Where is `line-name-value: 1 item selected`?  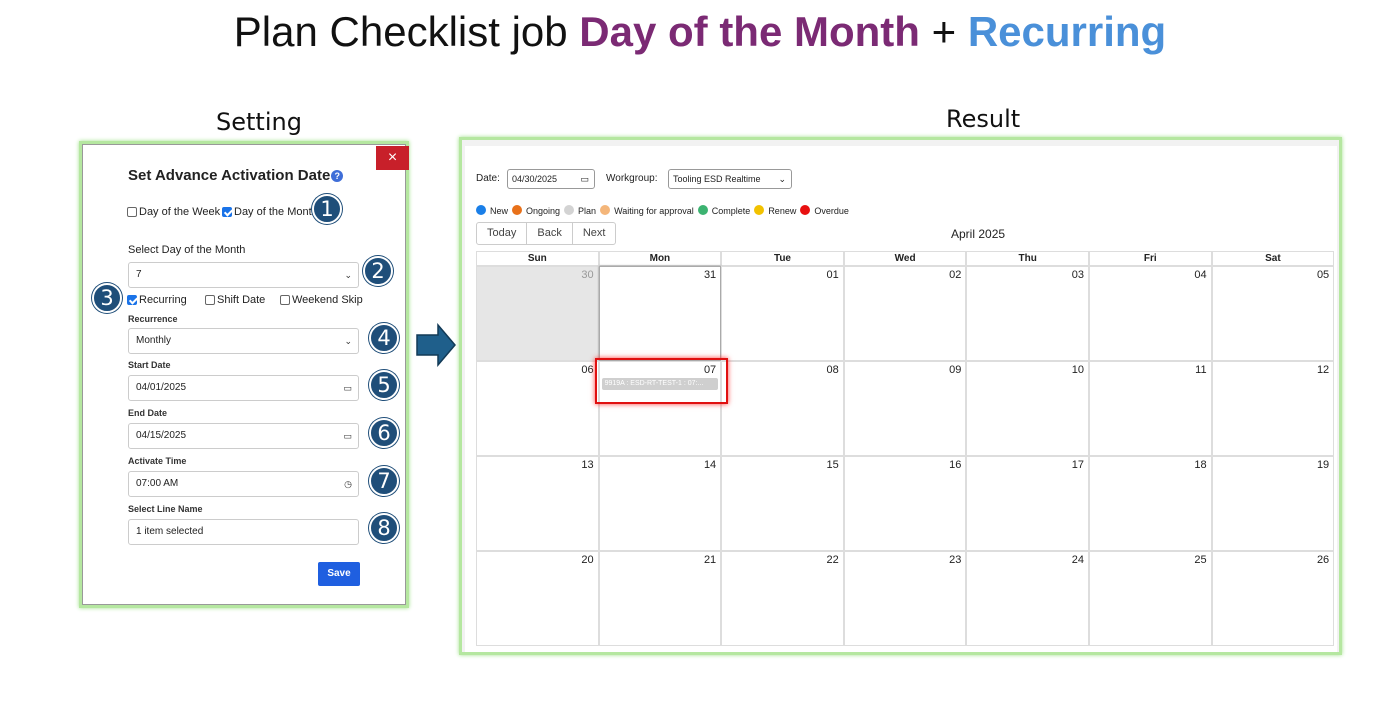
line-name-value: 1 item selected is located at coordinates (170, 531).